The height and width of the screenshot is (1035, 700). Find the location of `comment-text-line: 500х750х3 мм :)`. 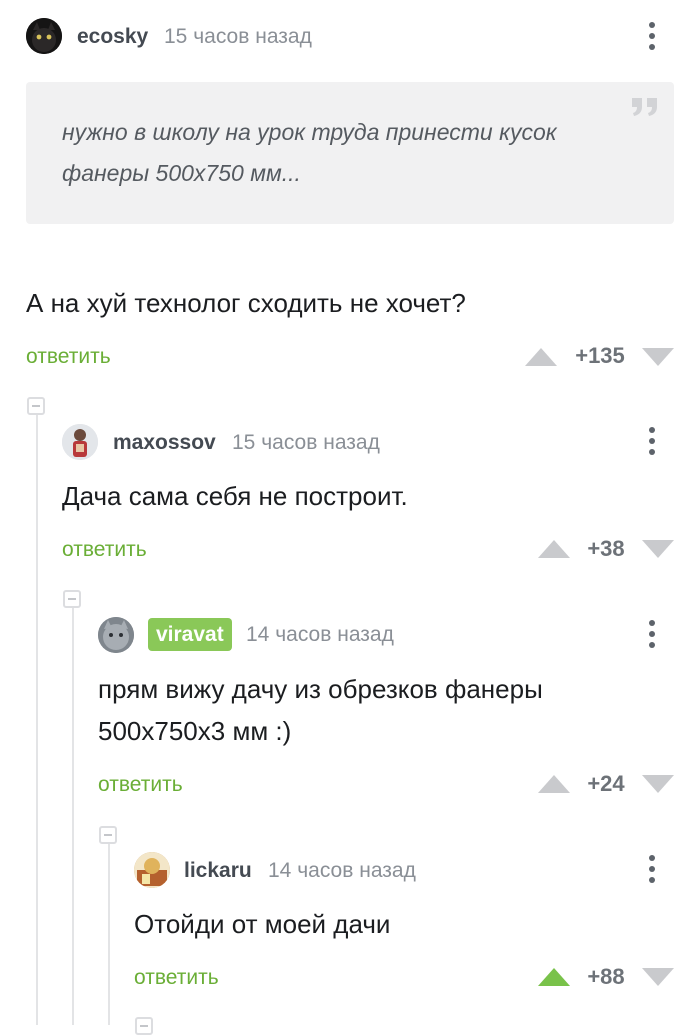

comment-text-line: 500х750х3 мм :) is located at coordinates (195, 731).